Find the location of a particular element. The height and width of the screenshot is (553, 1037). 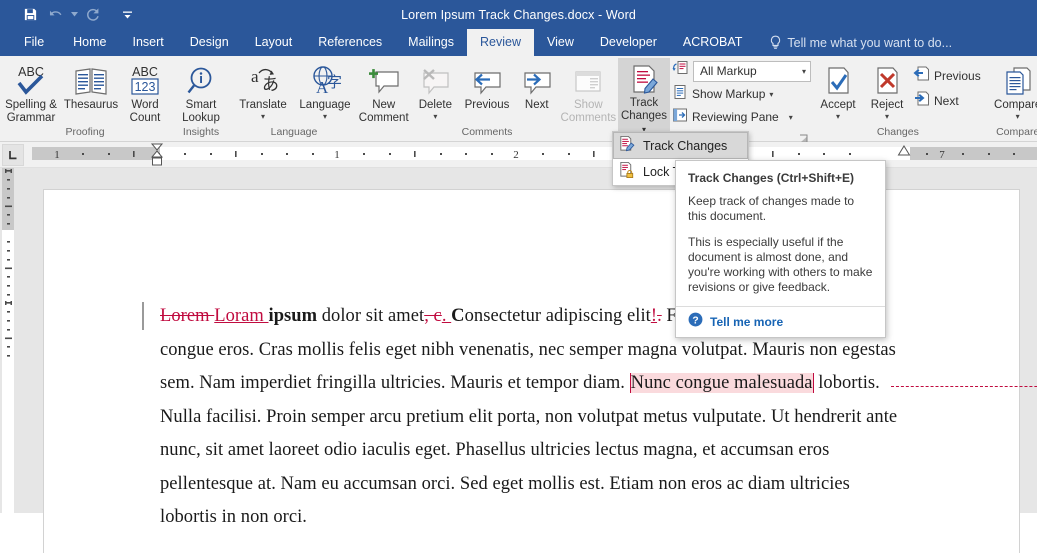

delete-comment-icon is located at coordinates (435, 80).